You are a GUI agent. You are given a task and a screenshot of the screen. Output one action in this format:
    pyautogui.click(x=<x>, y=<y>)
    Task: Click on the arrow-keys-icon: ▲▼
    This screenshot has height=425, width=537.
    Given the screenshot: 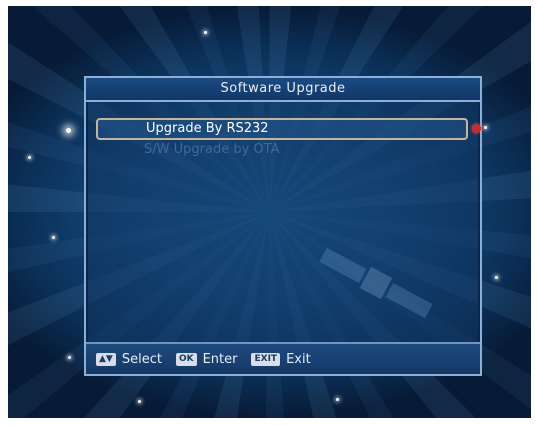 What is the action you would take?
    pyautogui.click(x=106, y=359)
    